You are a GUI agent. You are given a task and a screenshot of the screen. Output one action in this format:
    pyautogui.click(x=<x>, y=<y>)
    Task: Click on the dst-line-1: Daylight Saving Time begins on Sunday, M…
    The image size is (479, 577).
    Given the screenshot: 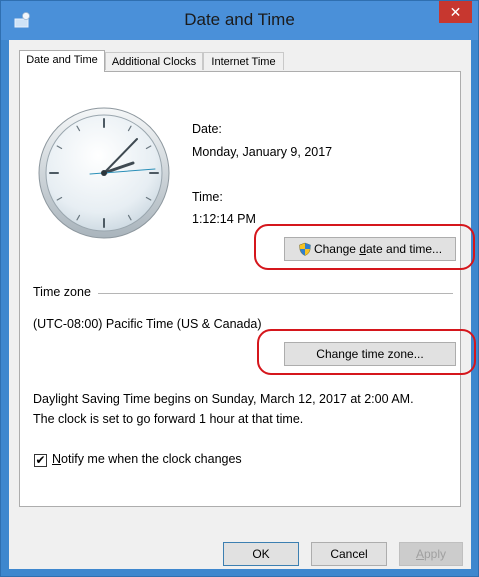 What is the action you would take?
    pyautogui.click(x=223, y=399)
    